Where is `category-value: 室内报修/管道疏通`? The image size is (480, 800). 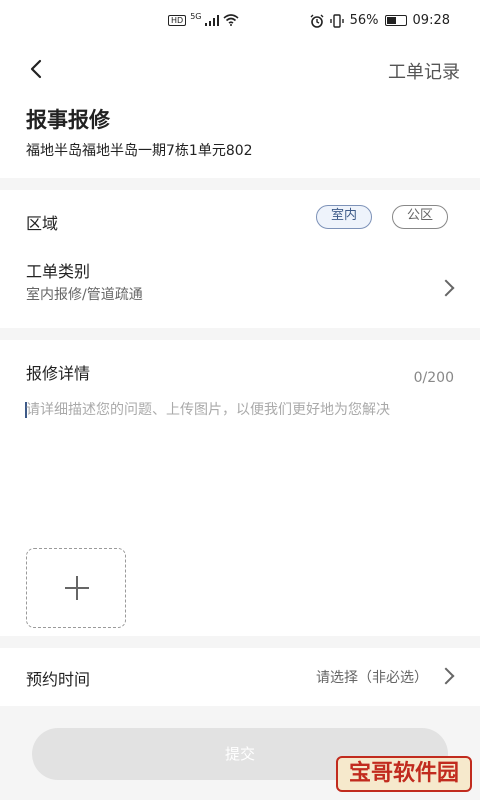 category-value: 室内报修/管道疏通 is located at coordinates (84, 295).